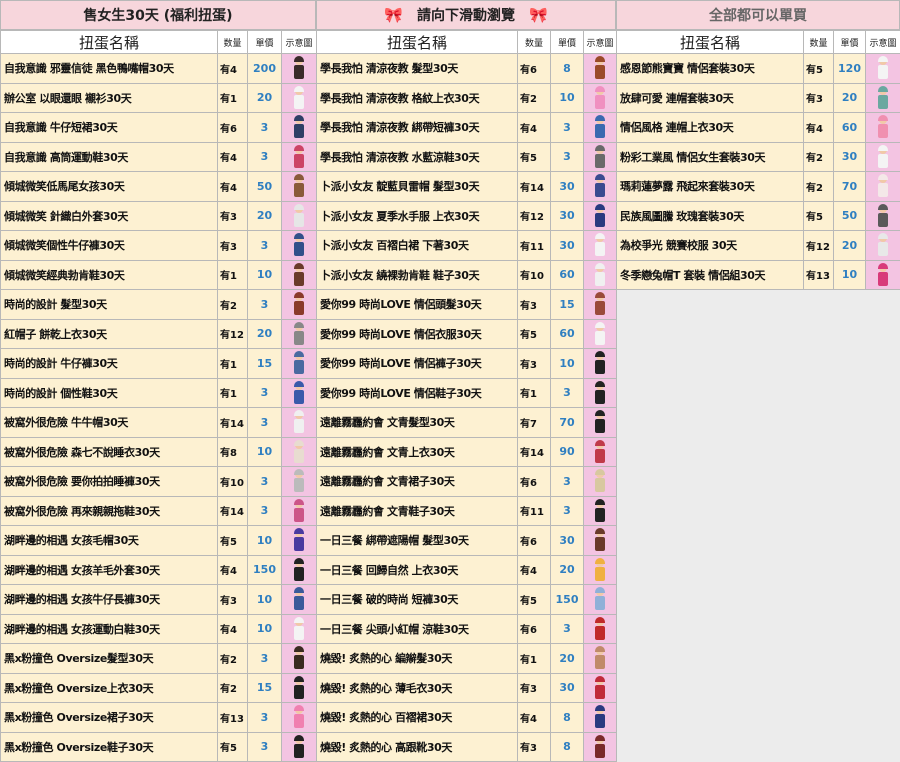 The height and width of the screenshot is (762, 900). I want to click on table-row: 辦公室 以眼還眼 襯衫30天 有1 20, so click(158, 97).